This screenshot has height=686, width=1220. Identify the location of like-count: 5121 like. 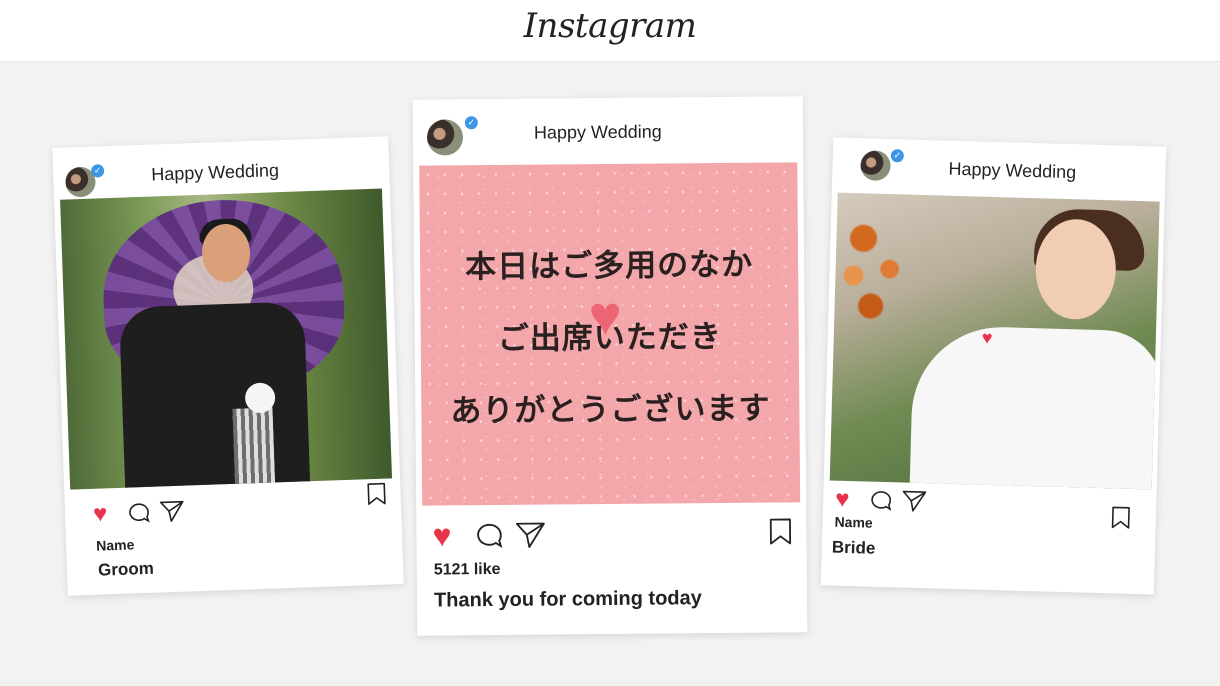
(467, 570).